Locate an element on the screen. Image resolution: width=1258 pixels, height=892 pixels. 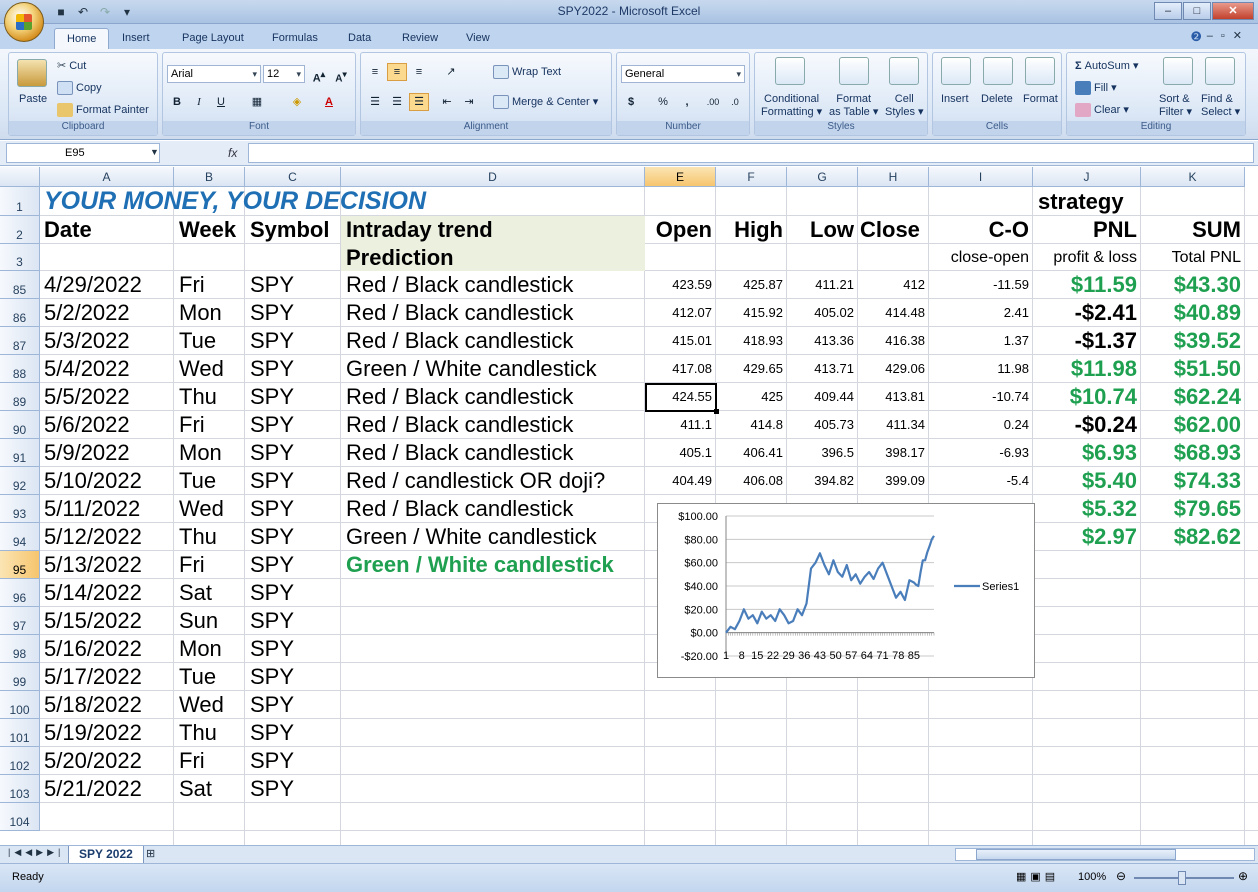
align-bottom-icon: ≡ is located at coordinates (419, 72).